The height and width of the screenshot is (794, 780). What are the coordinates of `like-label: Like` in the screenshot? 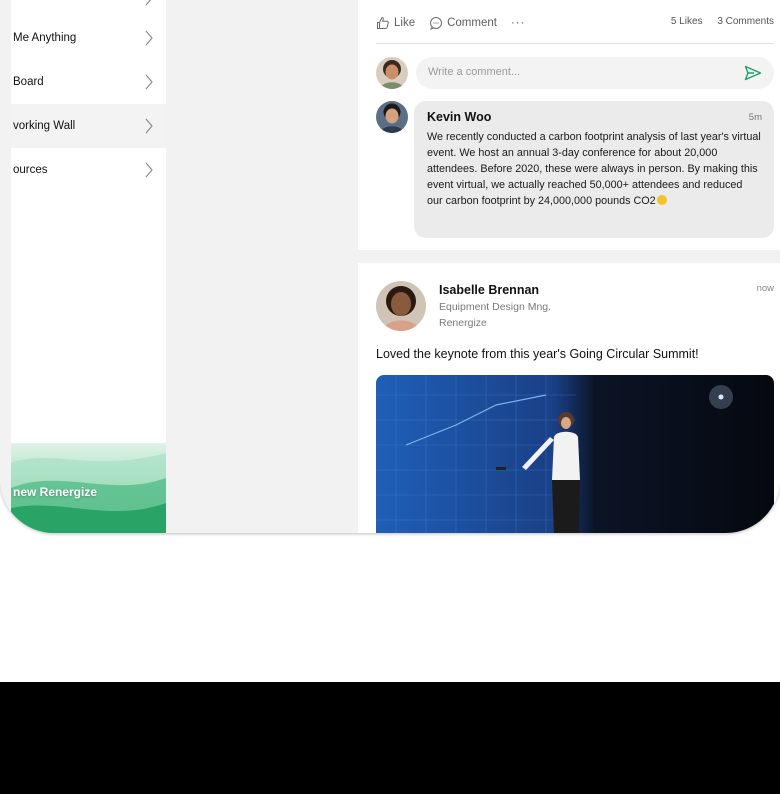 It's located at (405, 23).